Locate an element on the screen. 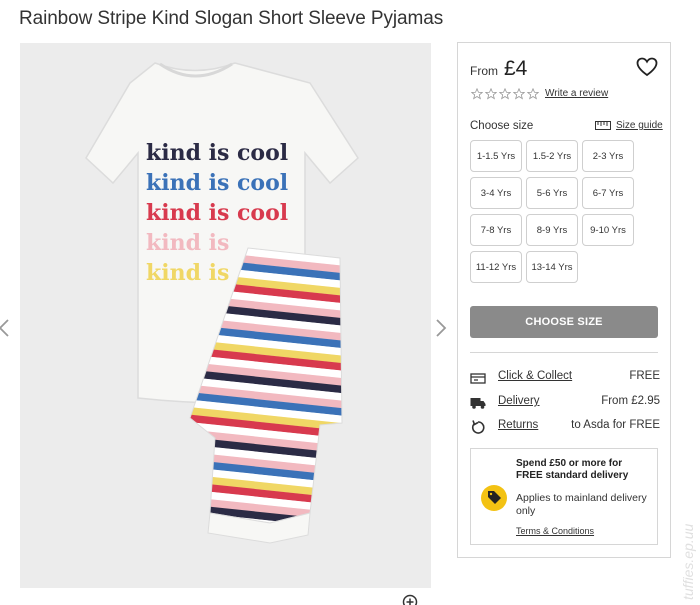 The width and height of the screenshot is (700, 605). click-collect-row: Click & Collect FREE is located at coordinates (565, 378).